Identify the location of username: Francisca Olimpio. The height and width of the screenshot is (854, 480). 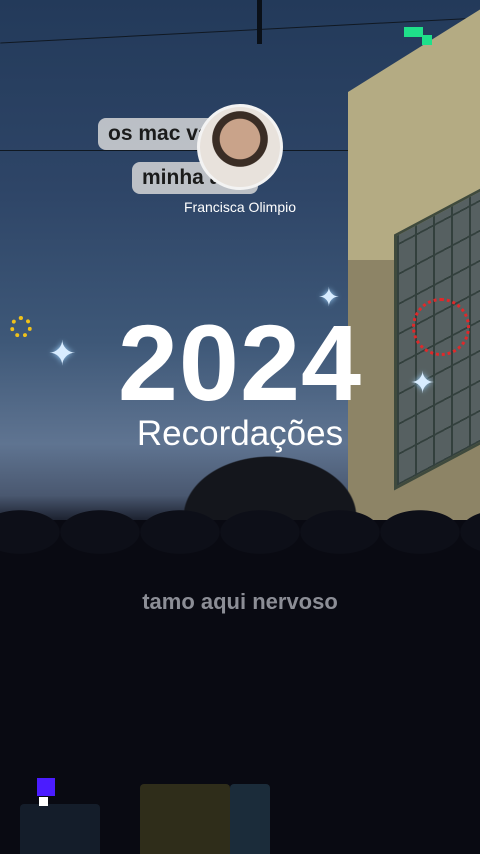
(240, 207).